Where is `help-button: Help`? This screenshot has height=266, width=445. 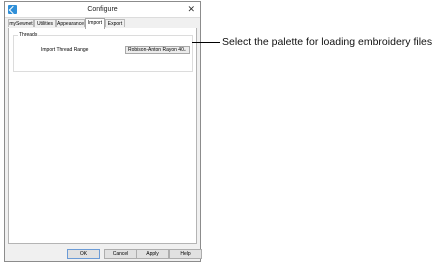 help-button: Help is located at coordinates (185, 254).